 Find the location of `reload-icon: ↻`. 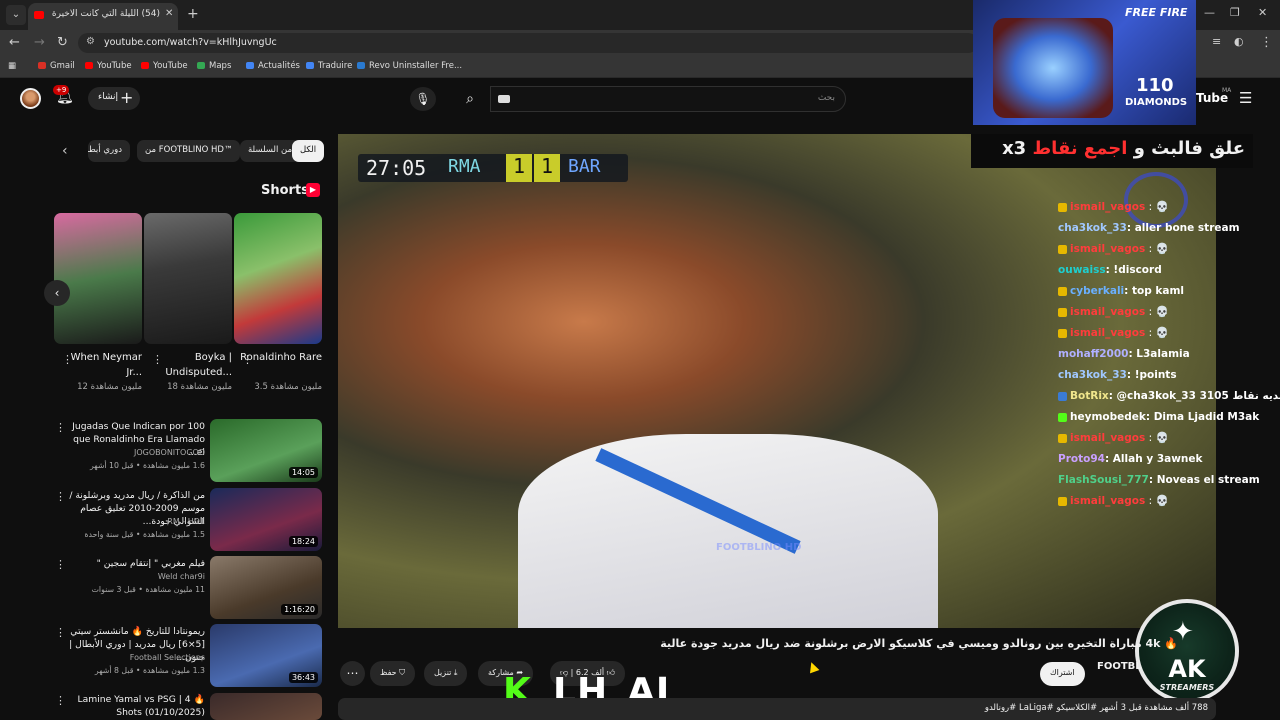

reload-icon: ↻ is located at coordinates (62, 42).